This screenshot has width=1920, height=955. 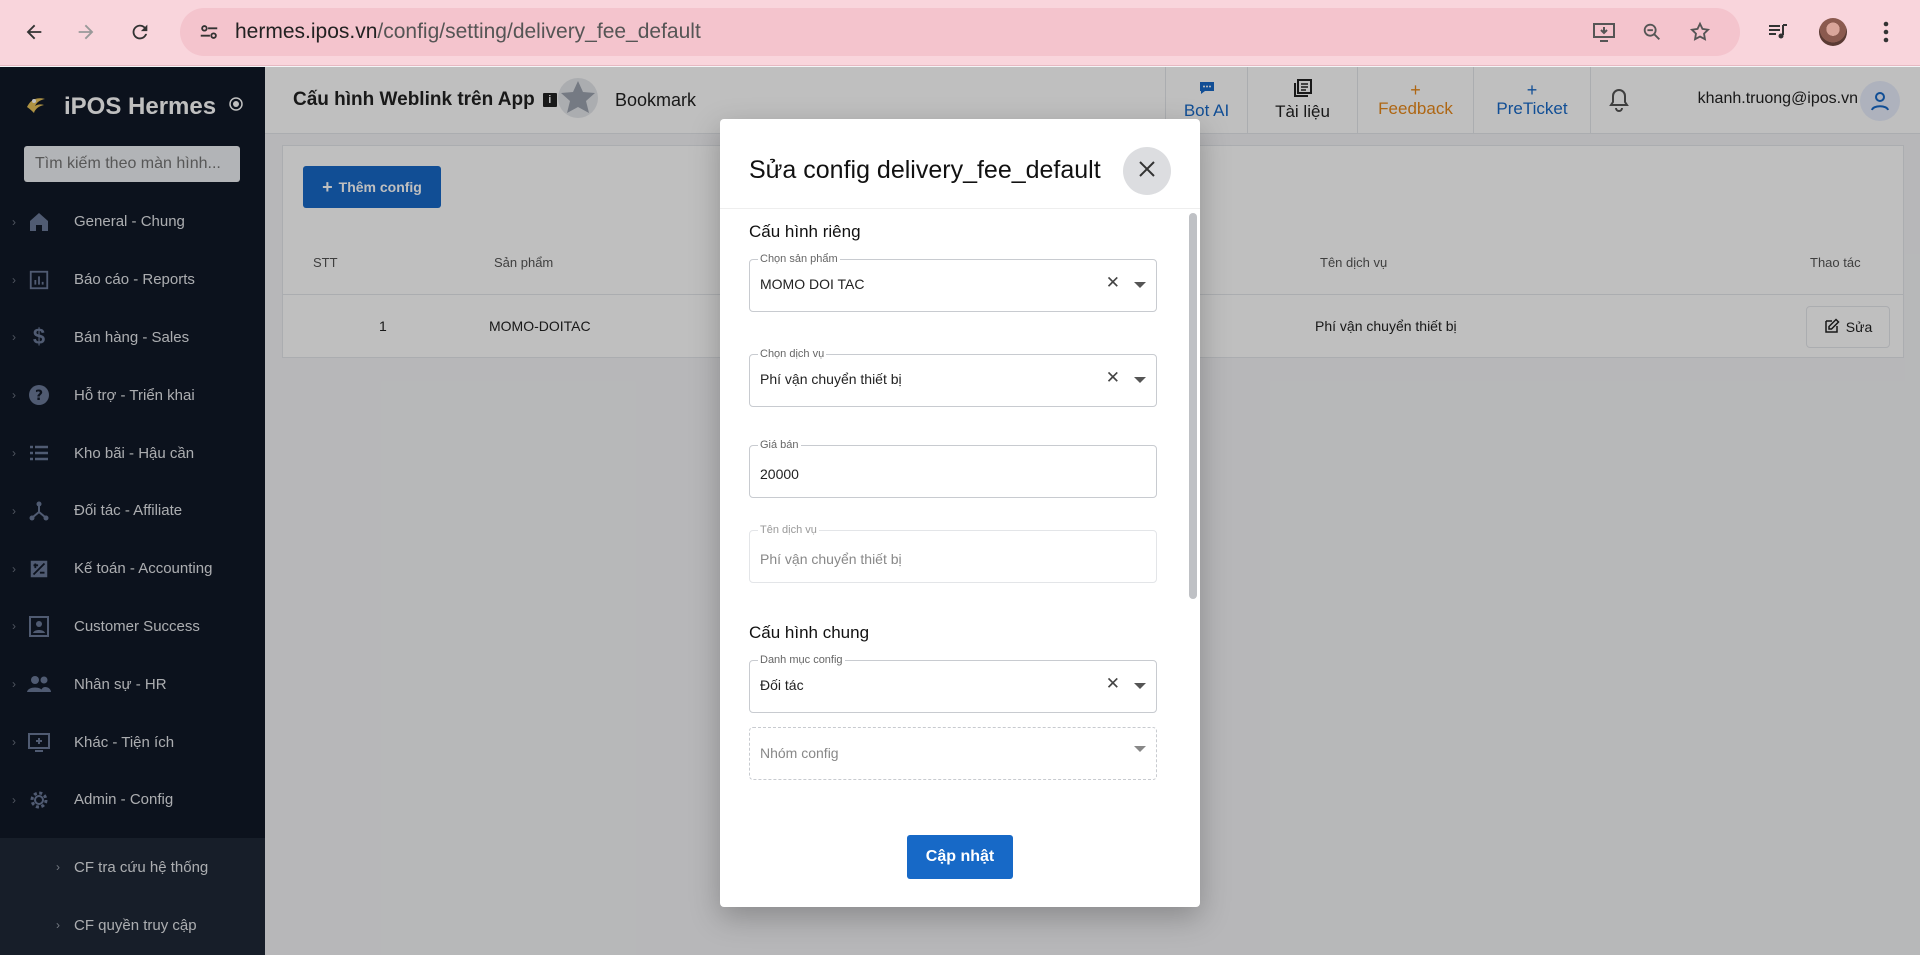 What do you see at coordinates (1652, 32) in the screenshot?
I see `zoom-icon` at bounding box center [1652, 32].